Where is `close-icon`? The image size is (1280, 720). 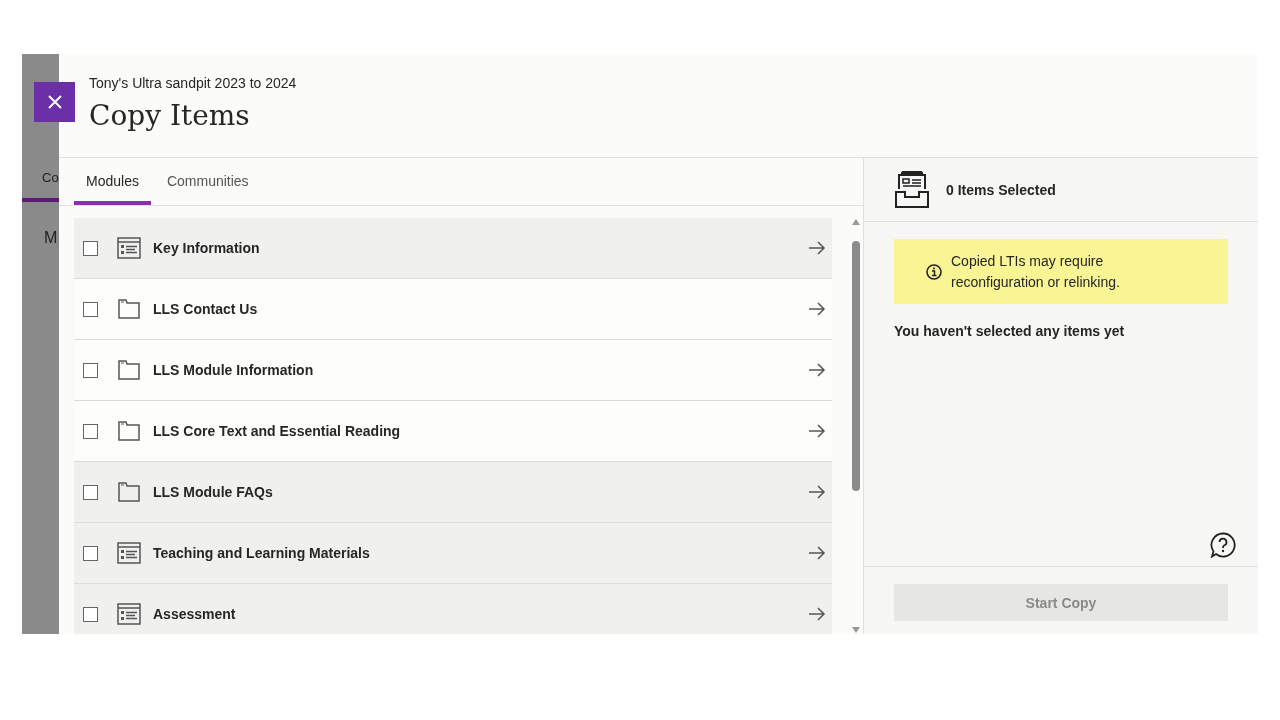
close-icon is located at coordinates (54, 102).